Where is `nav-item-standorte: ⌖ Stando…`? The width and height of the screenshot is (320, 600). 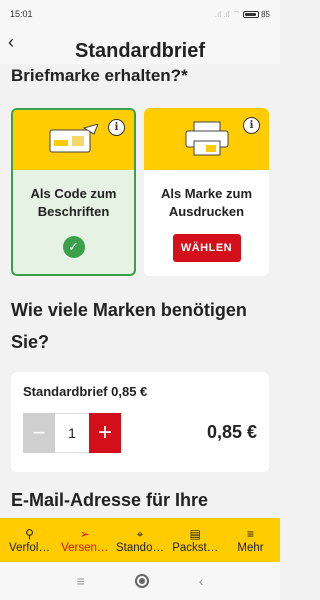
nav-item-standorte: ⌖ Stando… is located at coordinates (140, 540).